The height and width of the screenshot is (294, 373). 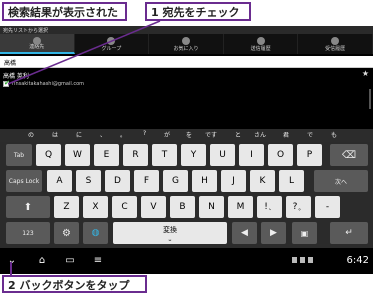 I want to click on key-a: A, so click(x=59, y=181).